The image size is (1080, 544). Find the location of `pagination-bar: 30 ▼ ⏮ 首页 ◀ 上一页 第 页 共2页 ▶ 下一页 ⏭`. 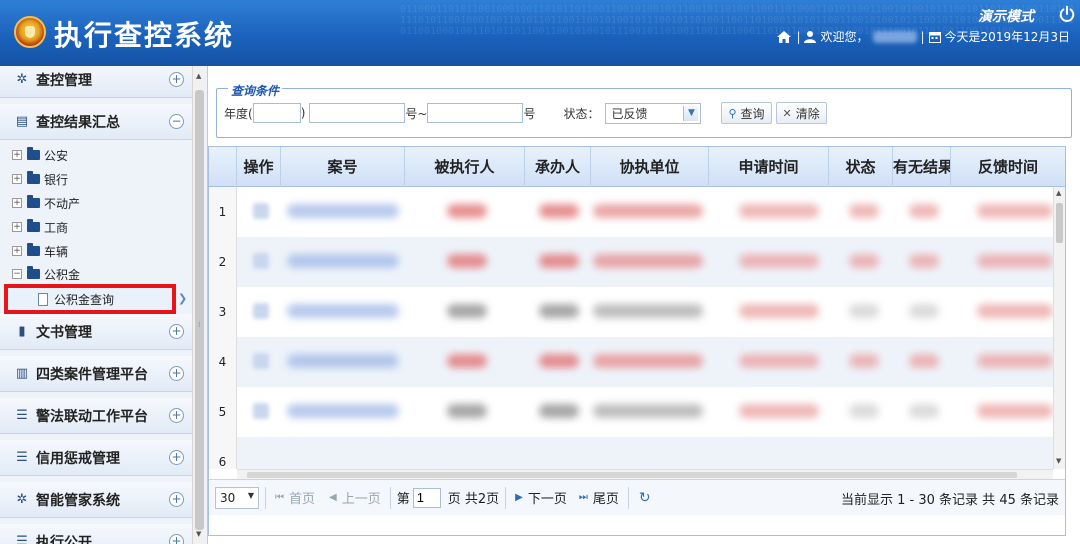

pagination-bar: 30 ▼ ⏮ 首页 ◀ 上一页 第 页 共2页 ▶ 下一页 ⏭ is located at coordinates (637, 497).